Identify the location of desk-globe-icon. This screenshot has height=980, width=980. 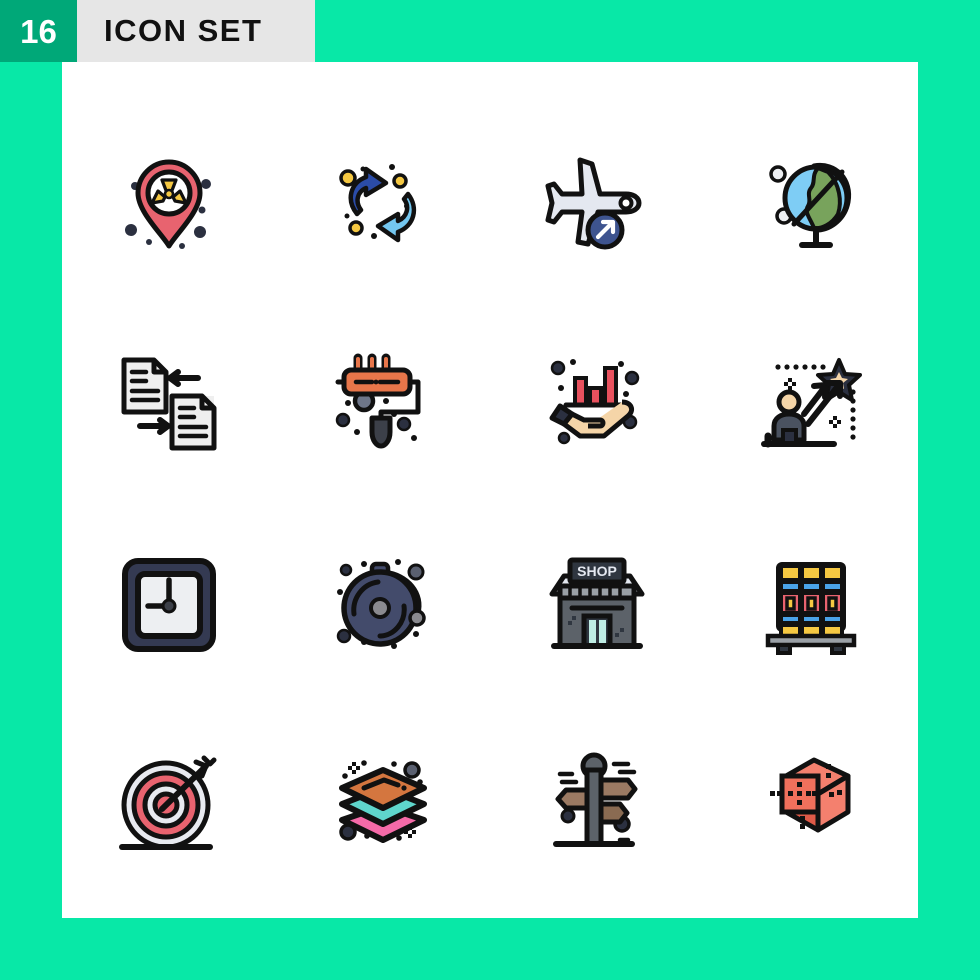
(810, 205).